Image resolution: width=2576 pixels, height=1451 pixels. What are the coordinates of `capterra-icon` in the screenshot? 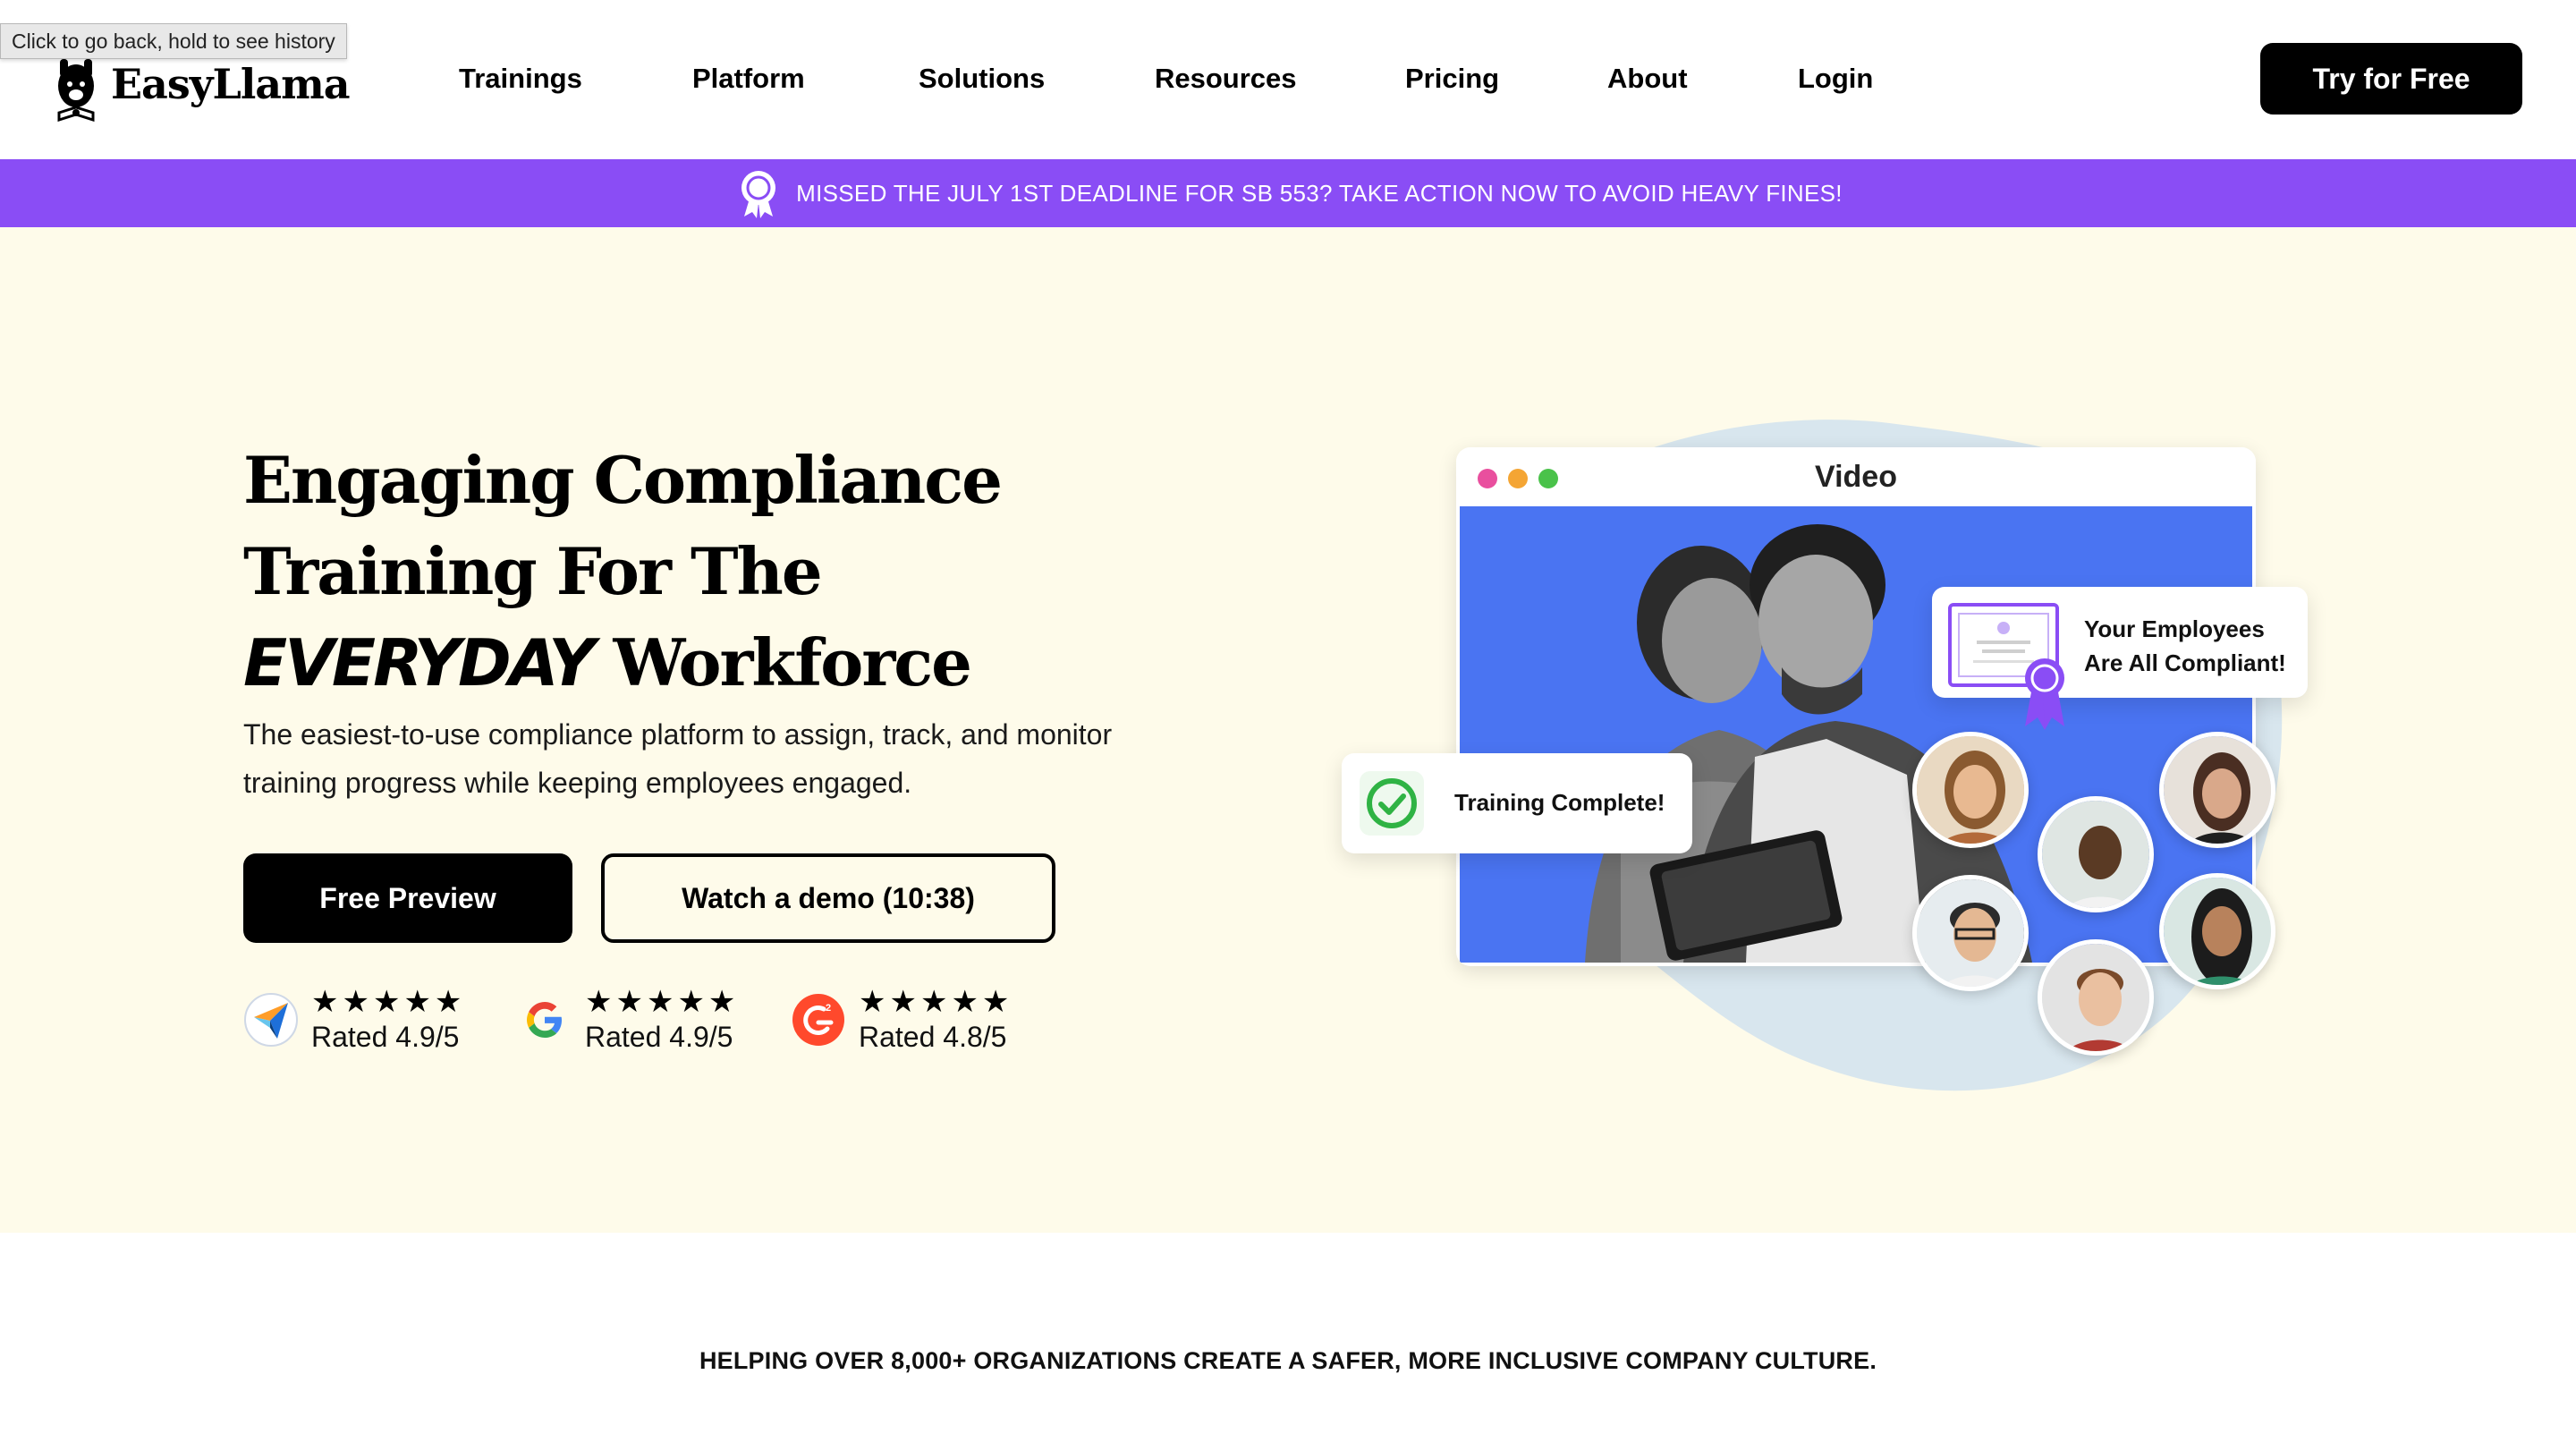 It's located at (271, 1020).